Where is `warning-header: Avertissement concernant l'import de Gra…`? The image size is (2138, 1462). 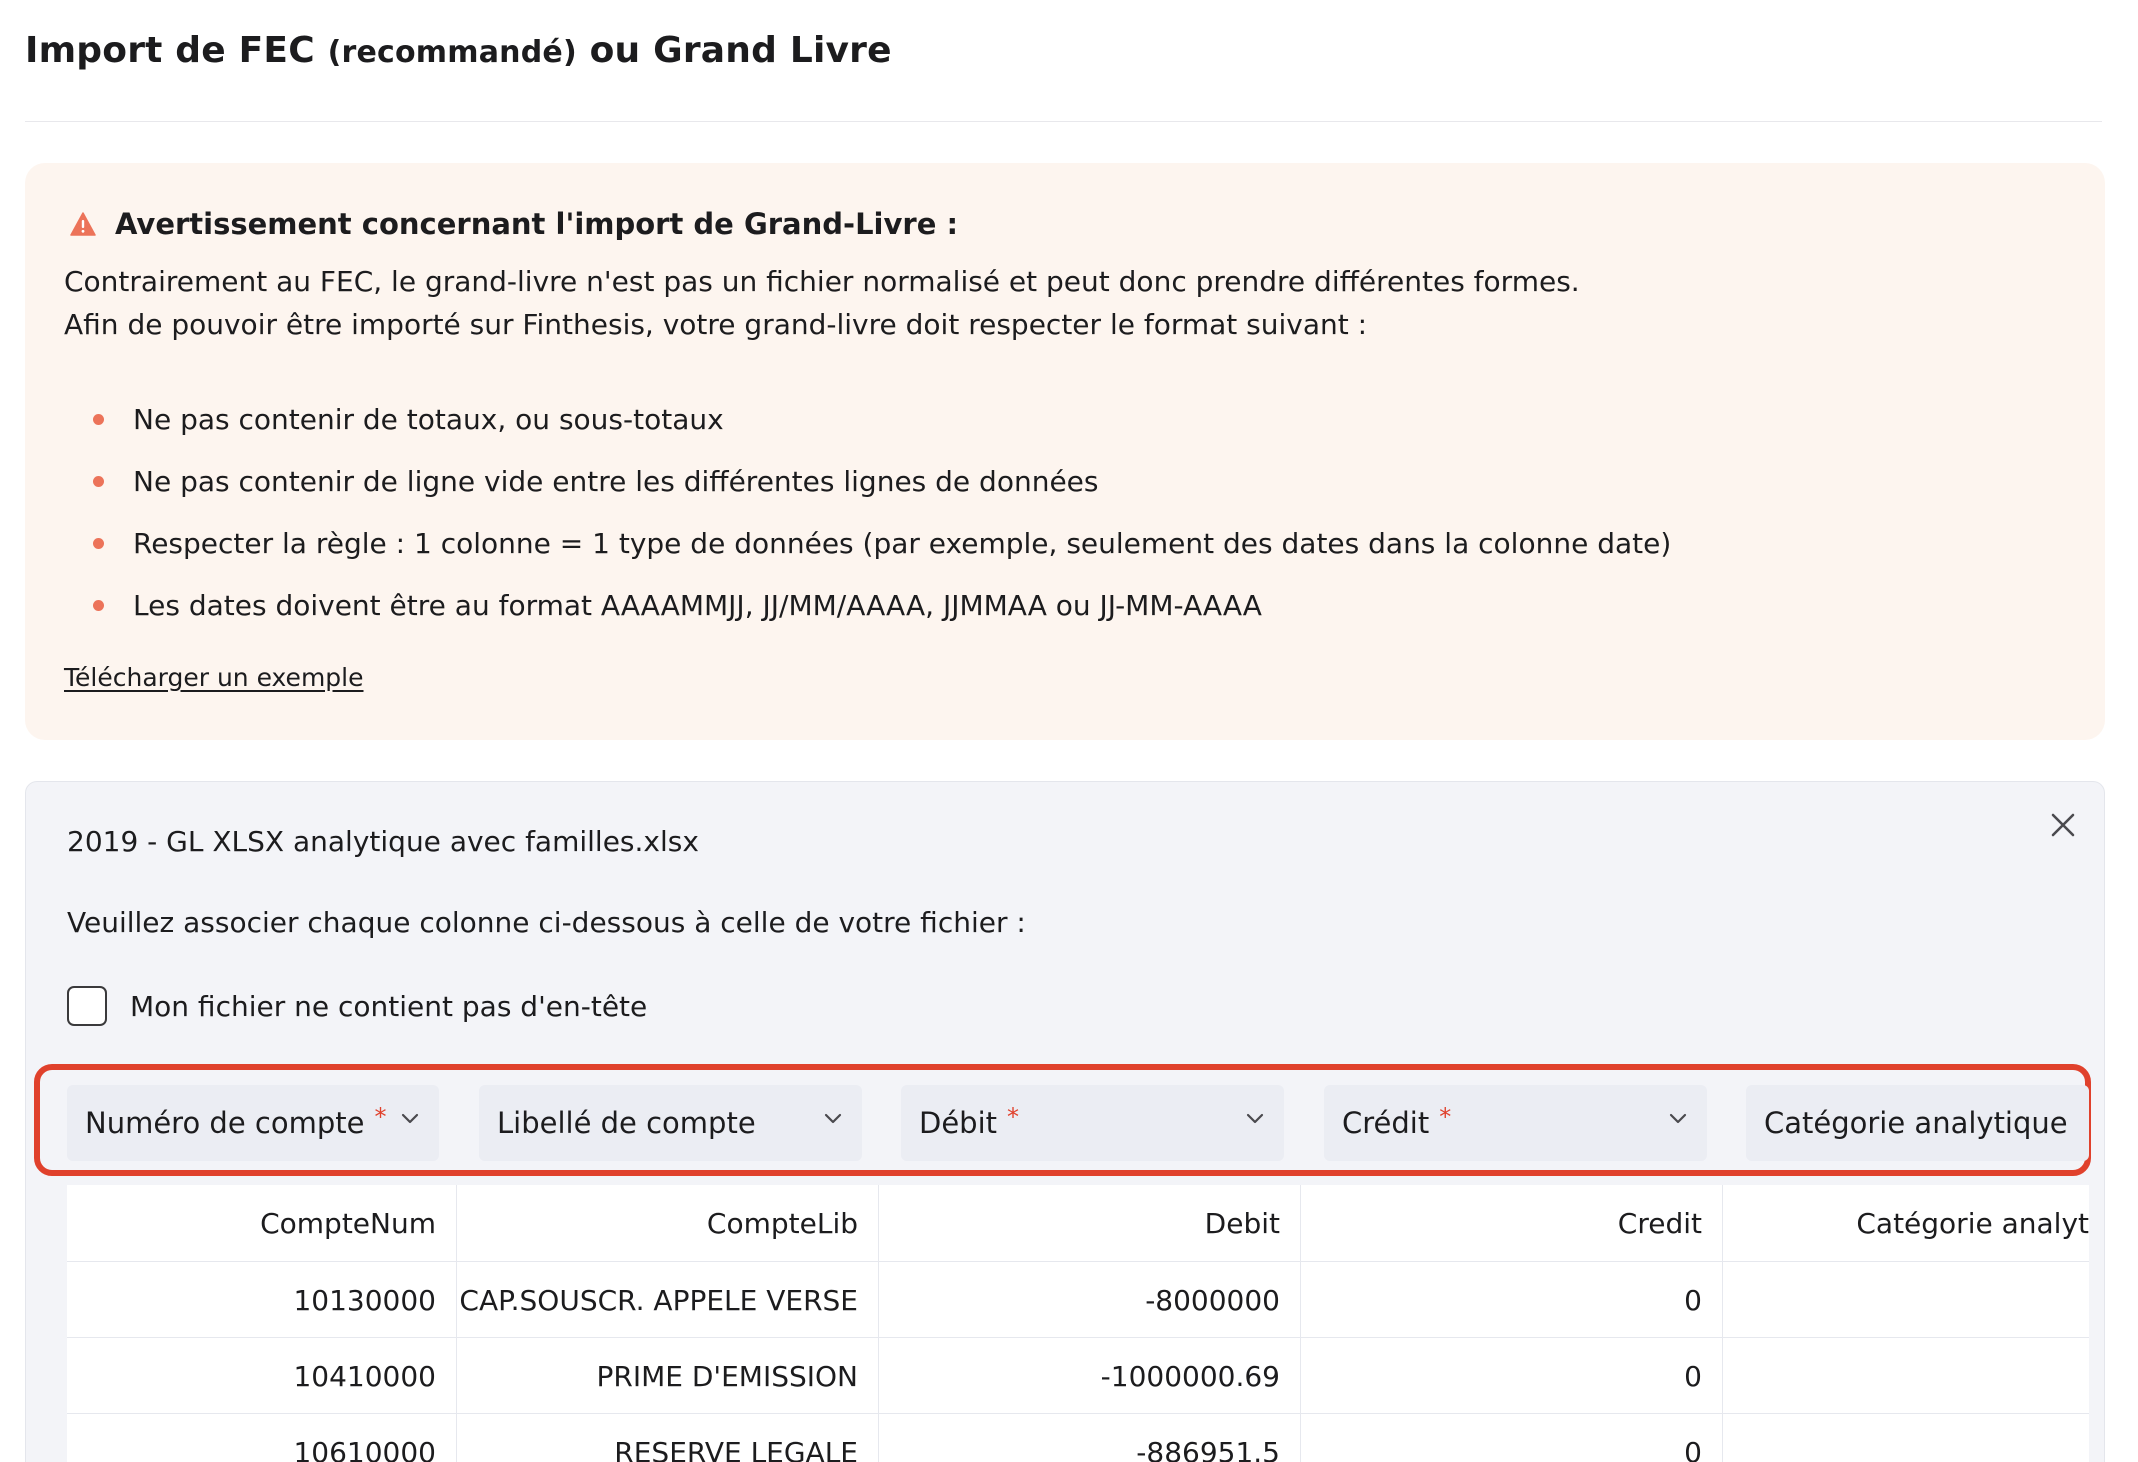 warning-header: Avertissement concernant l'import de Gra… is located at coordinates (514, 224).